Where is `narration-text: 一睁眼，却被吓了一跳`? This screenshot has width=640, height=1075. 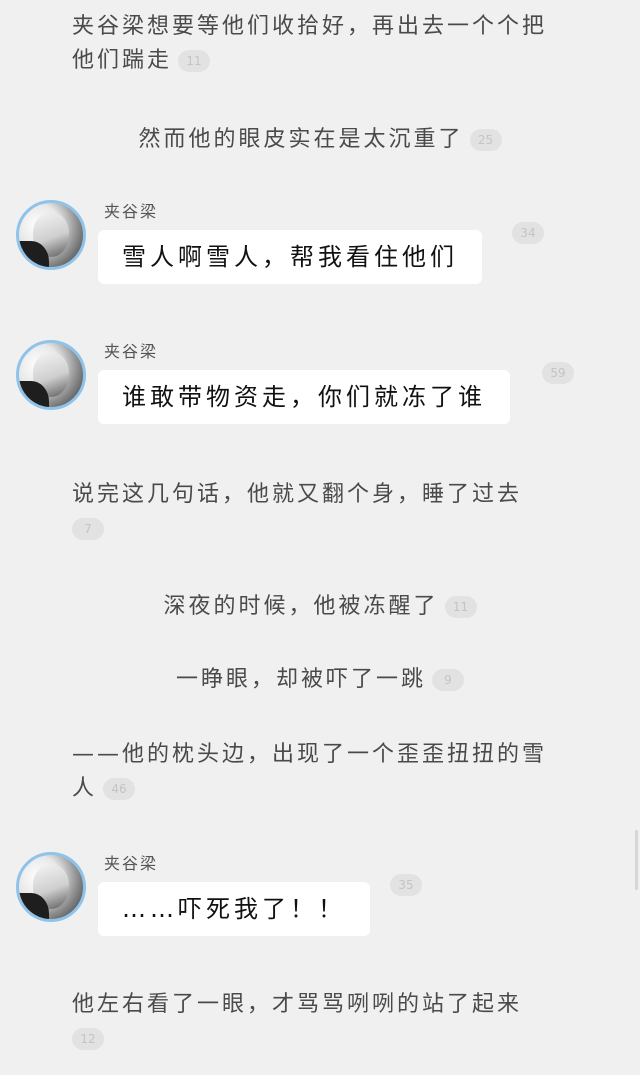
narration-text: 一睁眼，却被吓了一跳 is located at coordinates (300, 679).